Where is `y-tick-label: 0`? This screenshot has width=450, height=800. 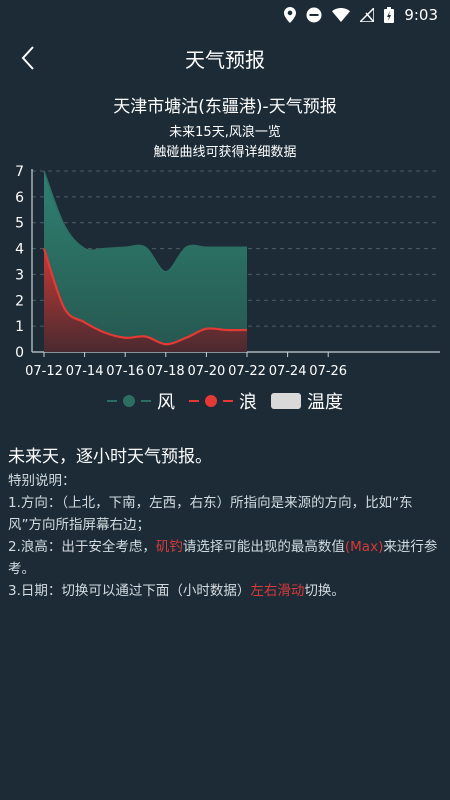 y-tick-label: 0 is located at coordinates (19, 353).